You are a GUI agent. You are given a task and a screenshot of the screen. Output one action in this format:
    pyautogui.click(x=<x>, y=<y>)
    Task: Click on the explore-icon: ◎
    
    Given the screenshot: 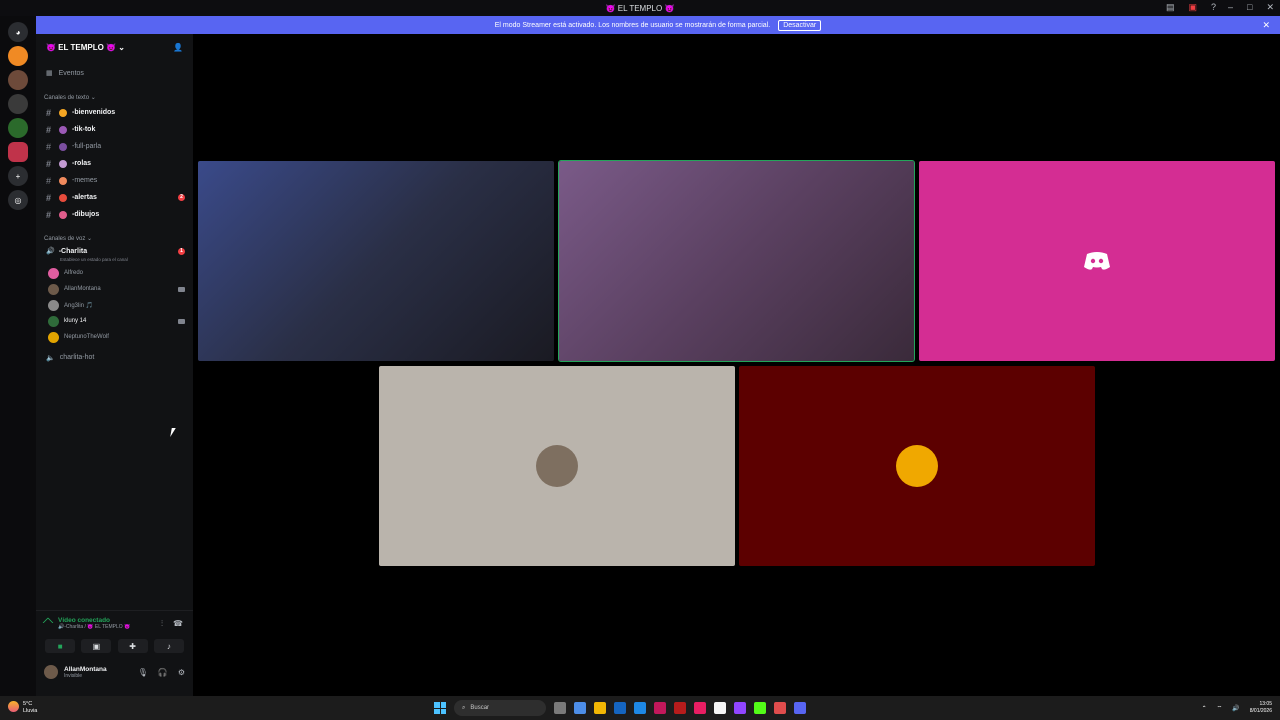 What is the action you would take?
    pyautogui.click(x=18, y=200)
    